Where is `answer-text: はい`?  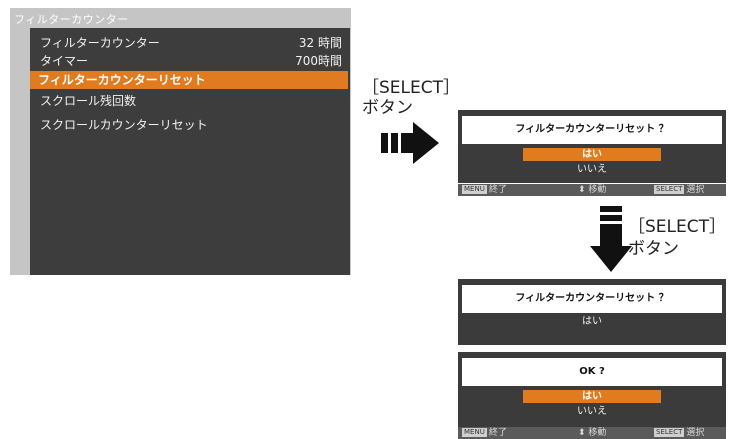
answer-text: はい is located at coordinates (592, 321).